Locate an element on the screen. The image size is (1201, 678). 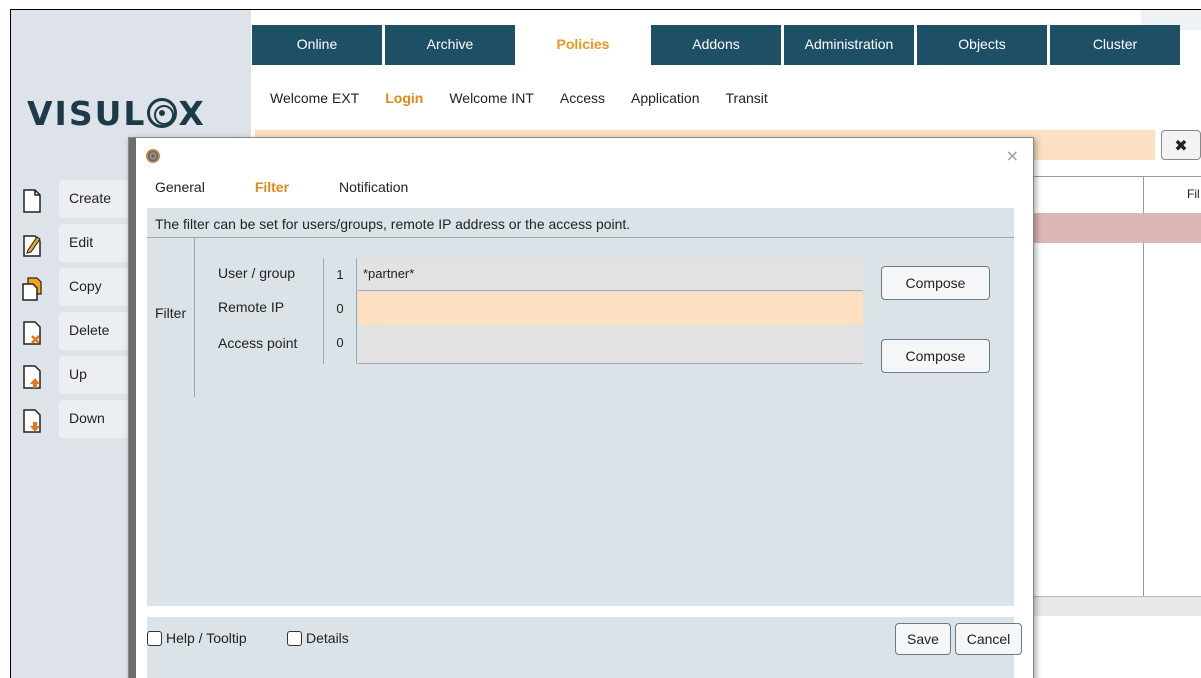
move-down-icon is located at coordinates (32, 421).